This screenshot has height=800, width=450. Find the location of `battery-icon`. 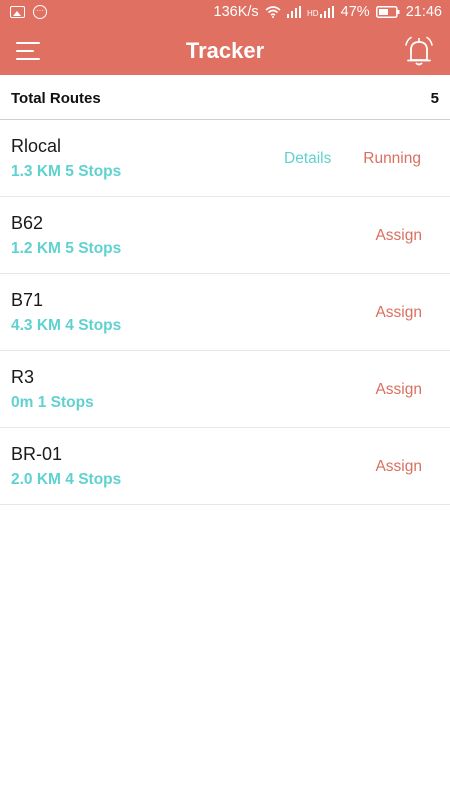

battery-icon is located at coordinates (387, 12).